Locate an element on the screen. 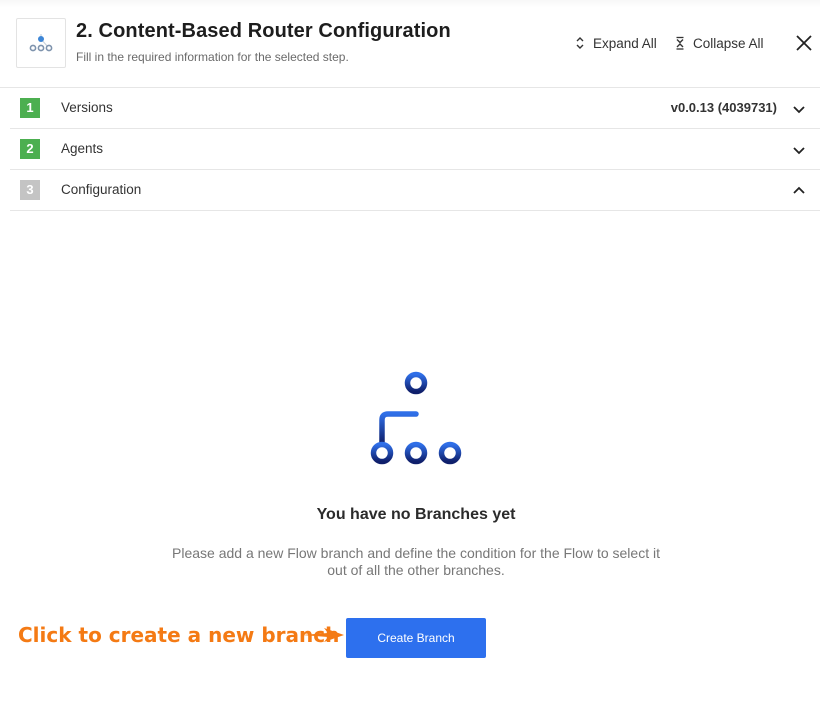 The width and height of the screenshot is (820, 704). expand-icon is located at coordinates (580, 43).